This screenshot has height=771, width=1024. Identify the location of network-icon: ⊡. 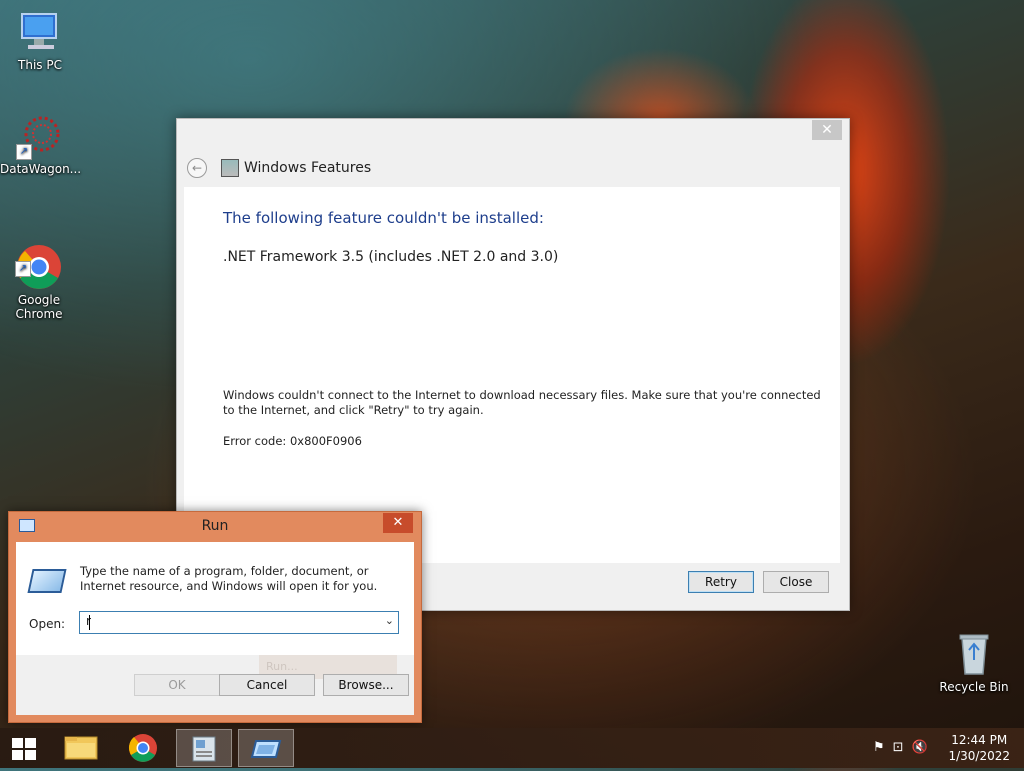
(898, 747).